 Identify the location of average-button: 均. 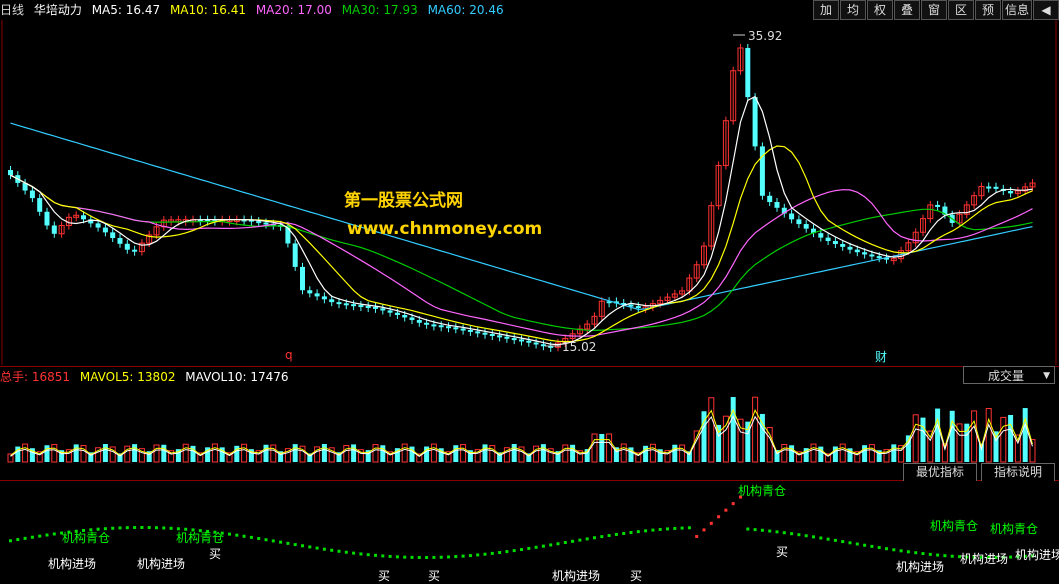
(852, 10).